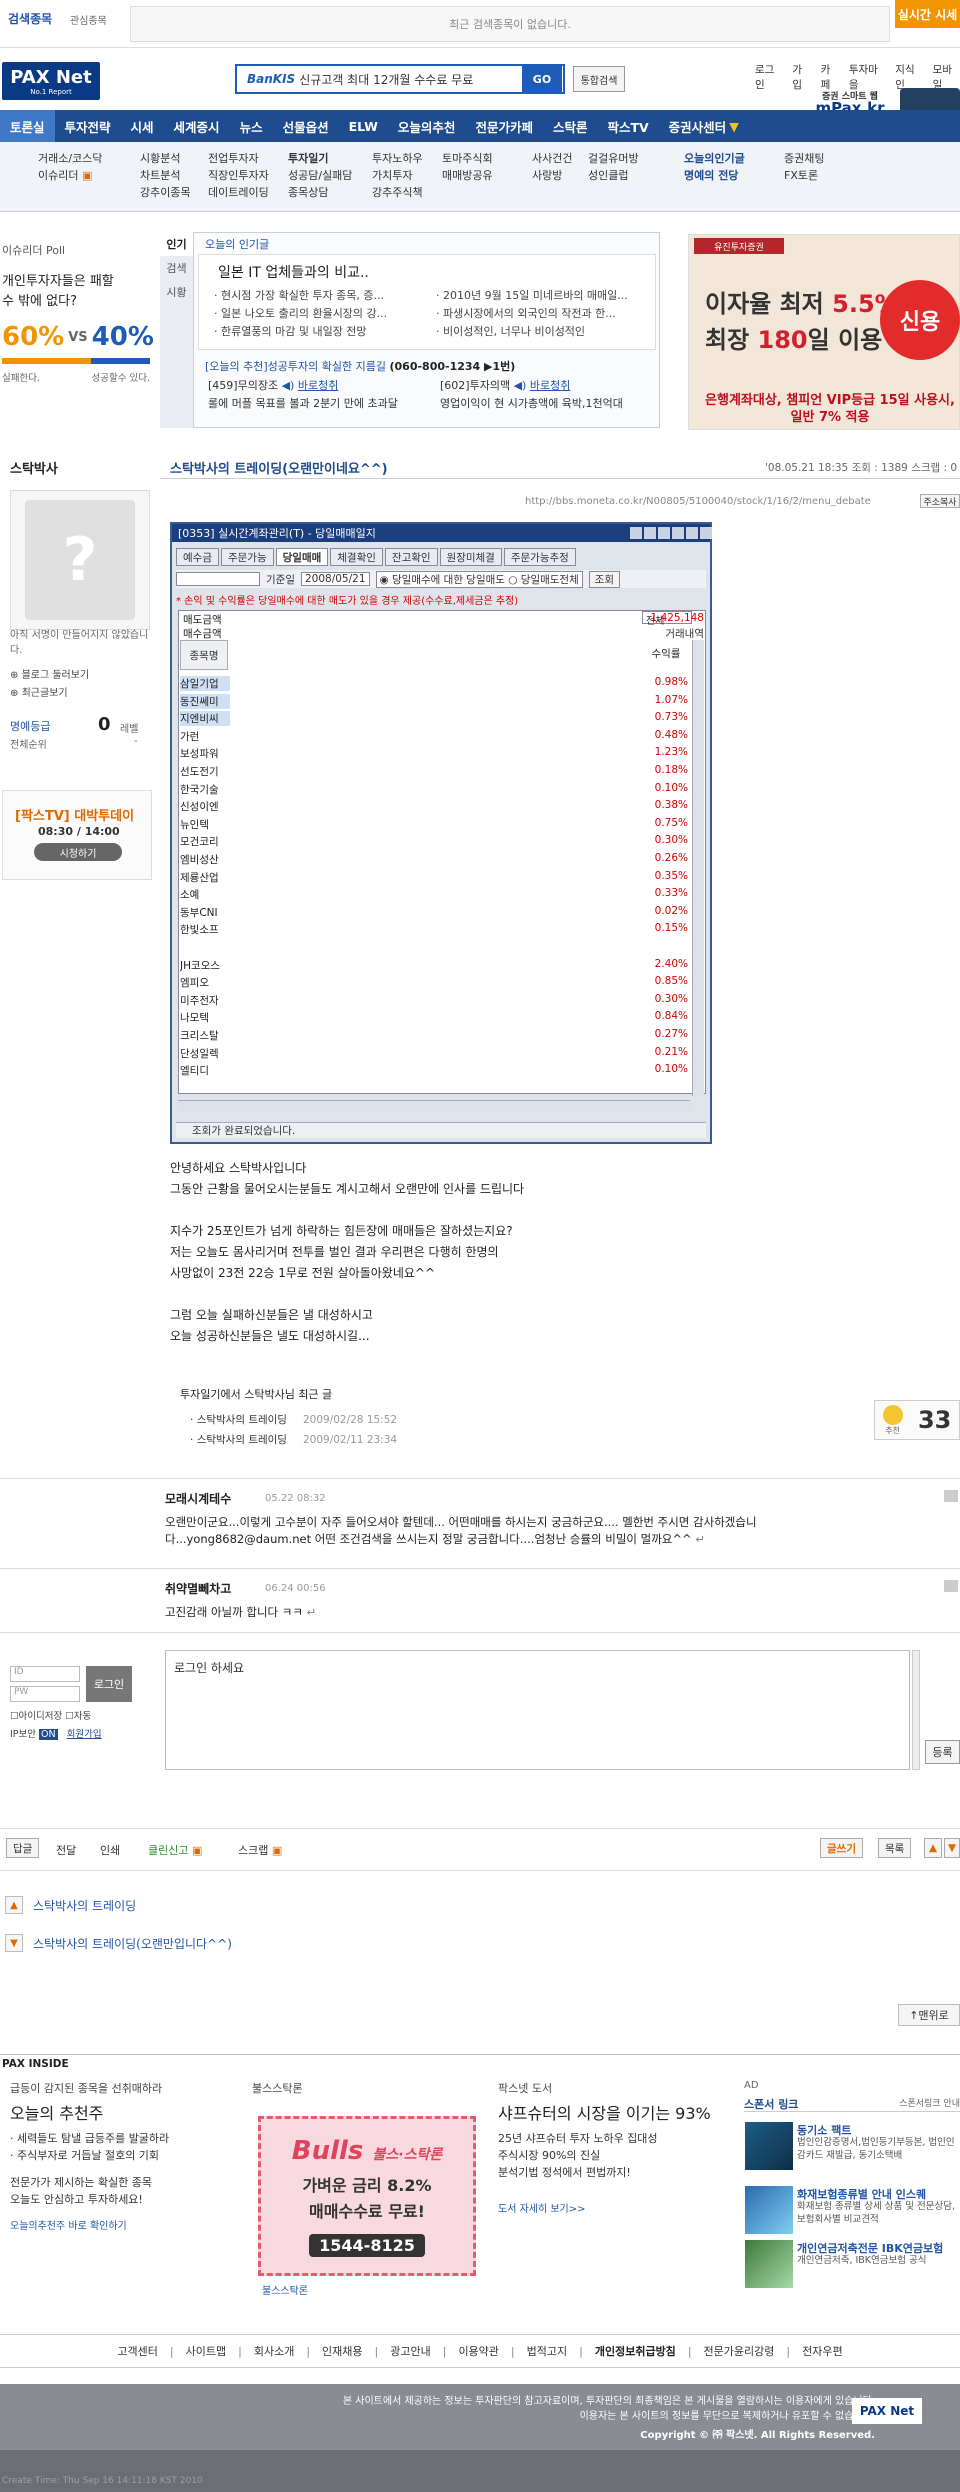  I want to click on subnav-link: 오늘의인기글, so click(714, 158).